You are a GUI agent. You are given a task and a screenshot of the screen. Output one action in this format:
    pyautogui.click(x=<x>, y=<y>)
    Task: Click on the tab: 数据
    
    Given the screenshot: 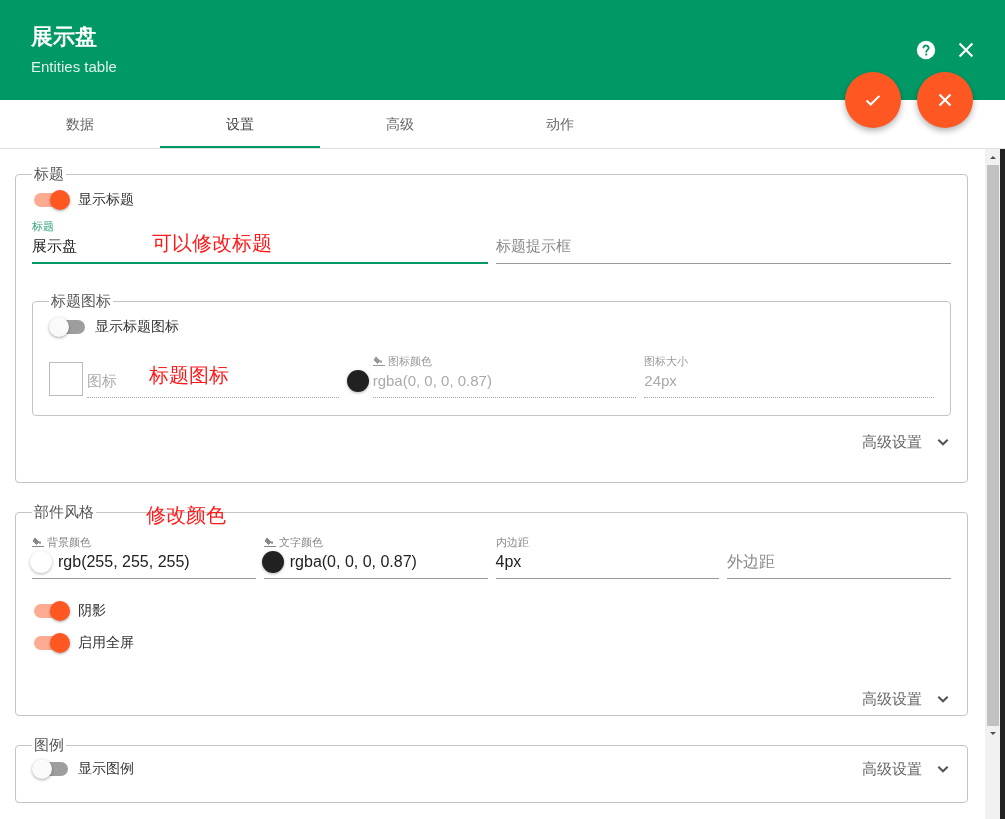 What is the action you would take?
    pyautogui.click(x=80, y=124)
    